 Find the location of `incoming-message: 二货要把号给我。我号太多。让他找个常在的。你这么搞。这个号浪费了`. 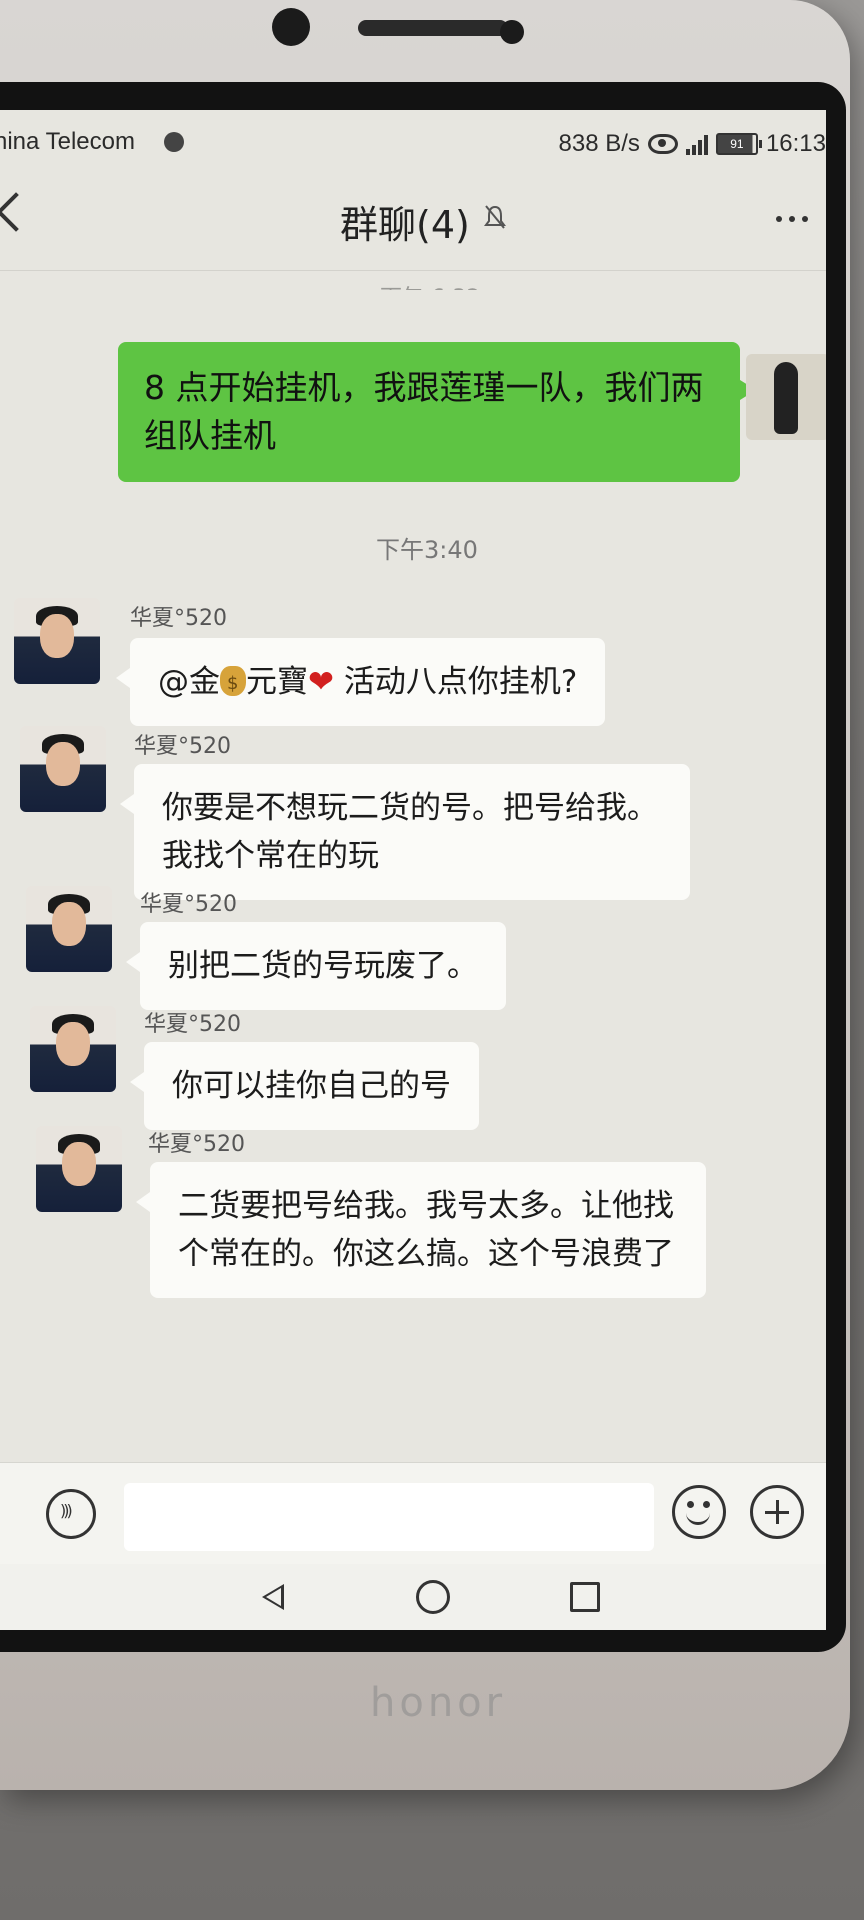

incoming-message: 二货要把号给我。我号太多。让他找个常在的。你这么搞。这个号浪费了 is located at coordinates (421, 1230).